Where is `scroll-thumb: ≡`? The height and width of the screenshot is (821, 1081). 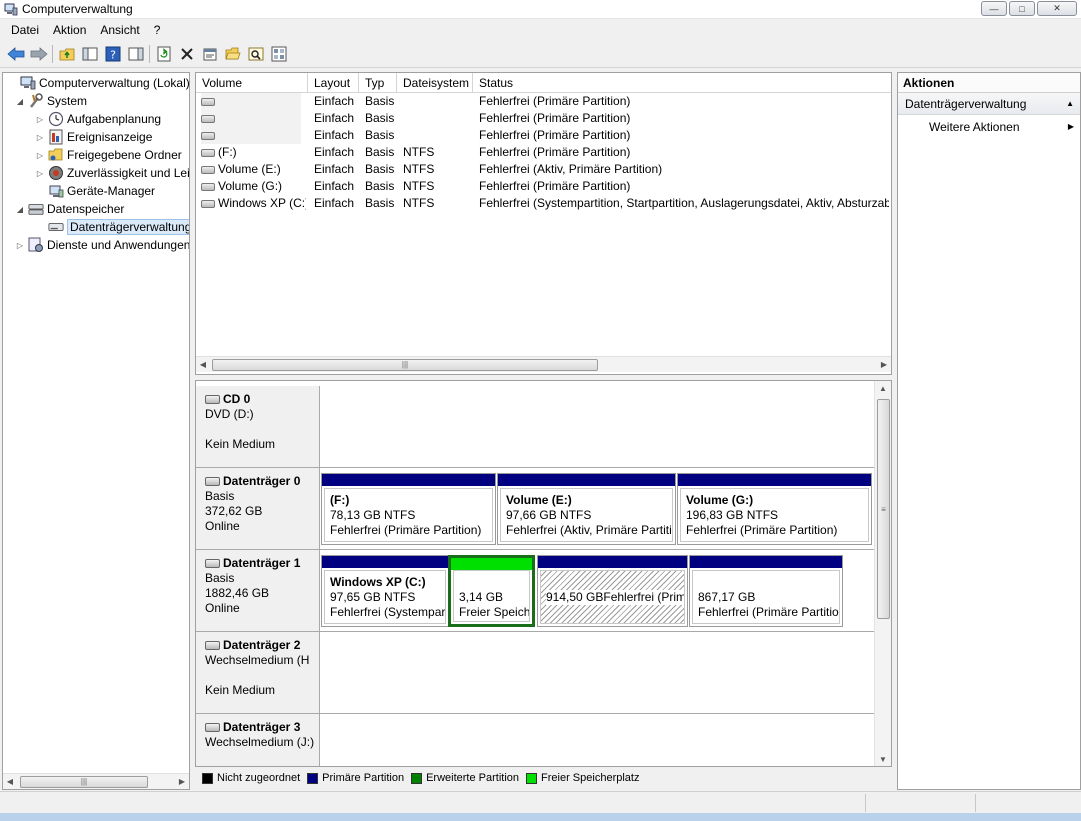
scroll-thumb: ≡ is located at coordinates (883, 509).